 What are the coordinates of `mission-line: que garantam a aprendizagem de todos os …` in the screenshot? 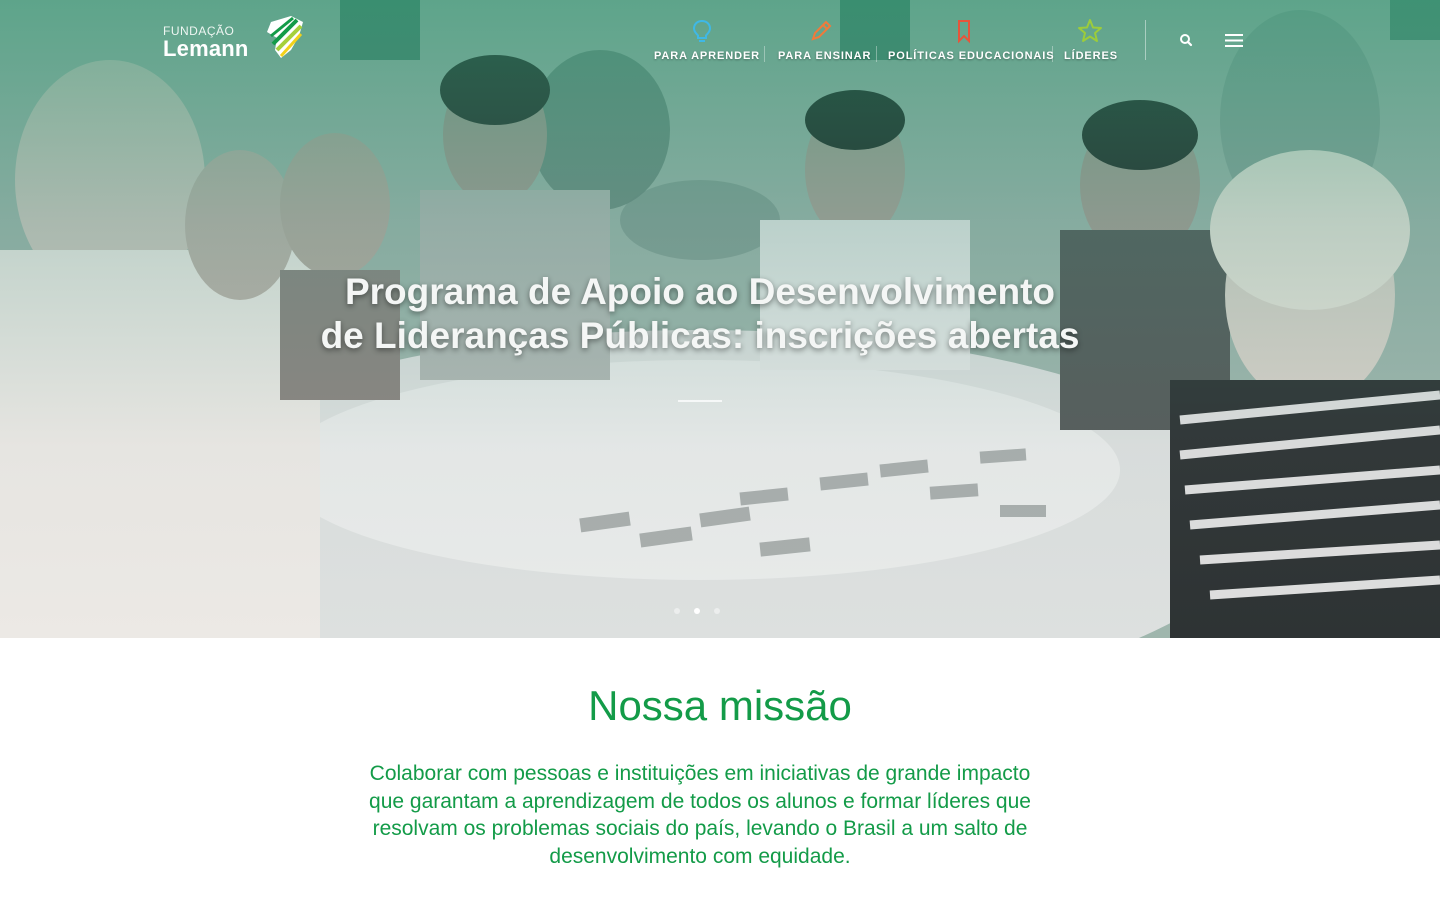 It's located at (700, 801).